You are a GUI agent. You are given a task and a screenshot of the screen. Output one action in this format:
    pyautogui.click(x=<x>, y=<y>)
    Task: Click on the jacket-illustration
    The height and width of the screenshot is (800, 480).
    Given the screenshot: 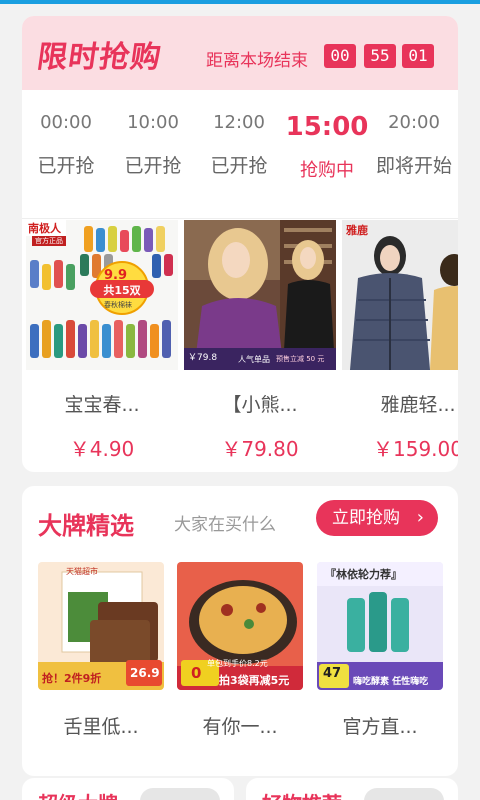 What is the action you would take?
    pyautogui.click(x=400, y=295)
    